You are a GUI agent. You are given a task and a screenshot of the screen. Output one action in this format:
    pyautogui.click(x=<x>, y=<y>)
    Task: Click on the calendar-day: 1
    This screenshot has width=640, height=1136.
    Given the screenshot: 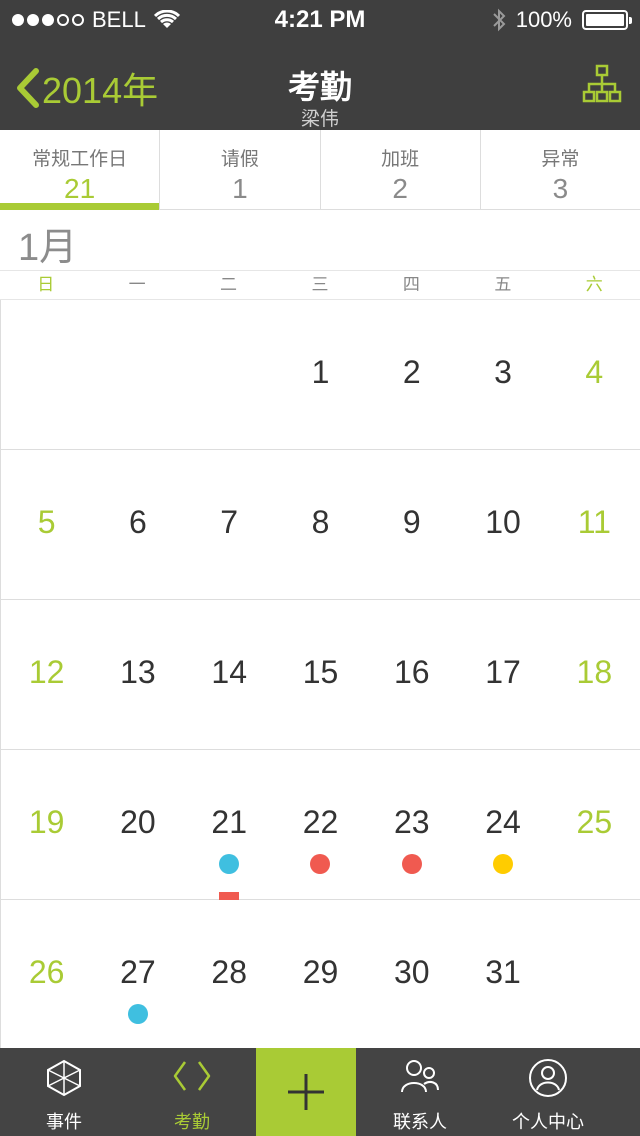 What is the action you would take?
    pyautogui.click(x=320, y=375)
    